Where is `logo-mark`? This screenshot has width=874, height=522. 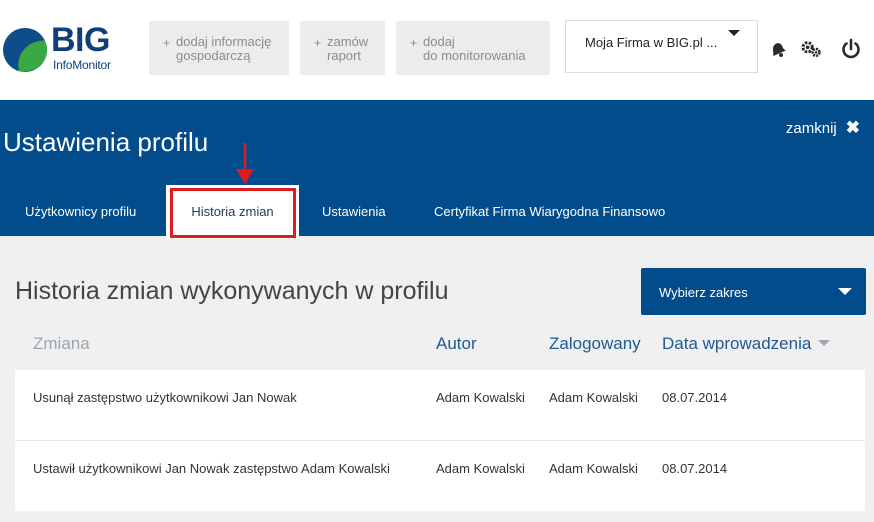
logo-mark is located at coordinates (25, 50).